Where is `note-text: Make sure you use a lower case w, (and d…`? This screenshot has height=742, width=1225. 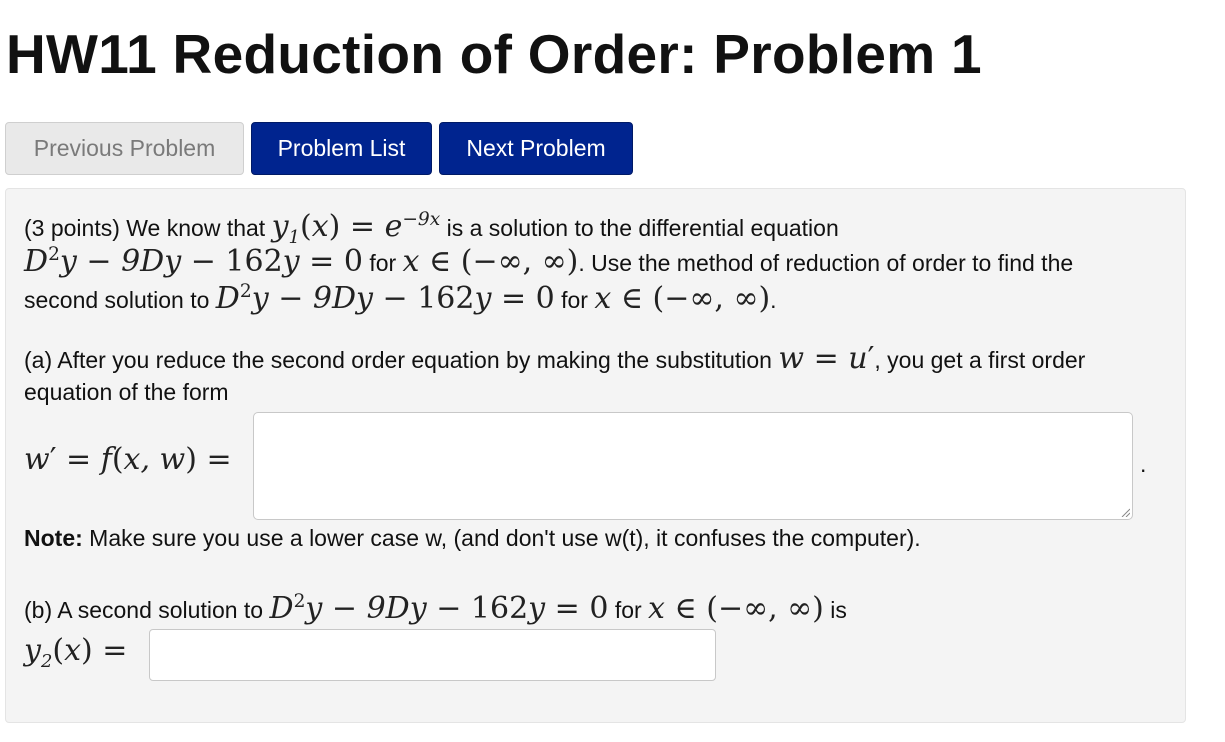 note-text: Make sure you use a lower case w, (and d… is located at coordinates (501, 538).